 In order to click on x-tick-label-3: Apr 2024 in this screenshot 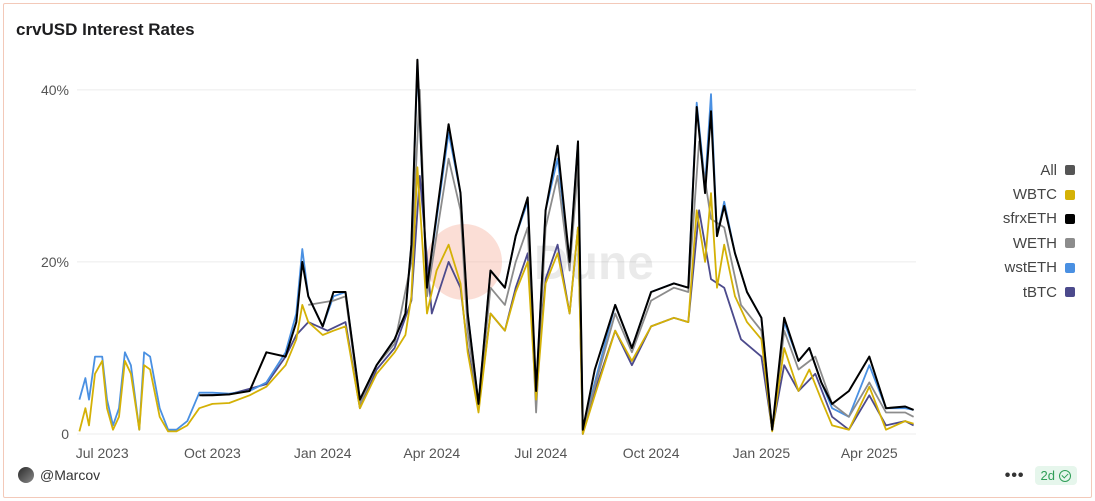, I will do `click(431, 453)`.